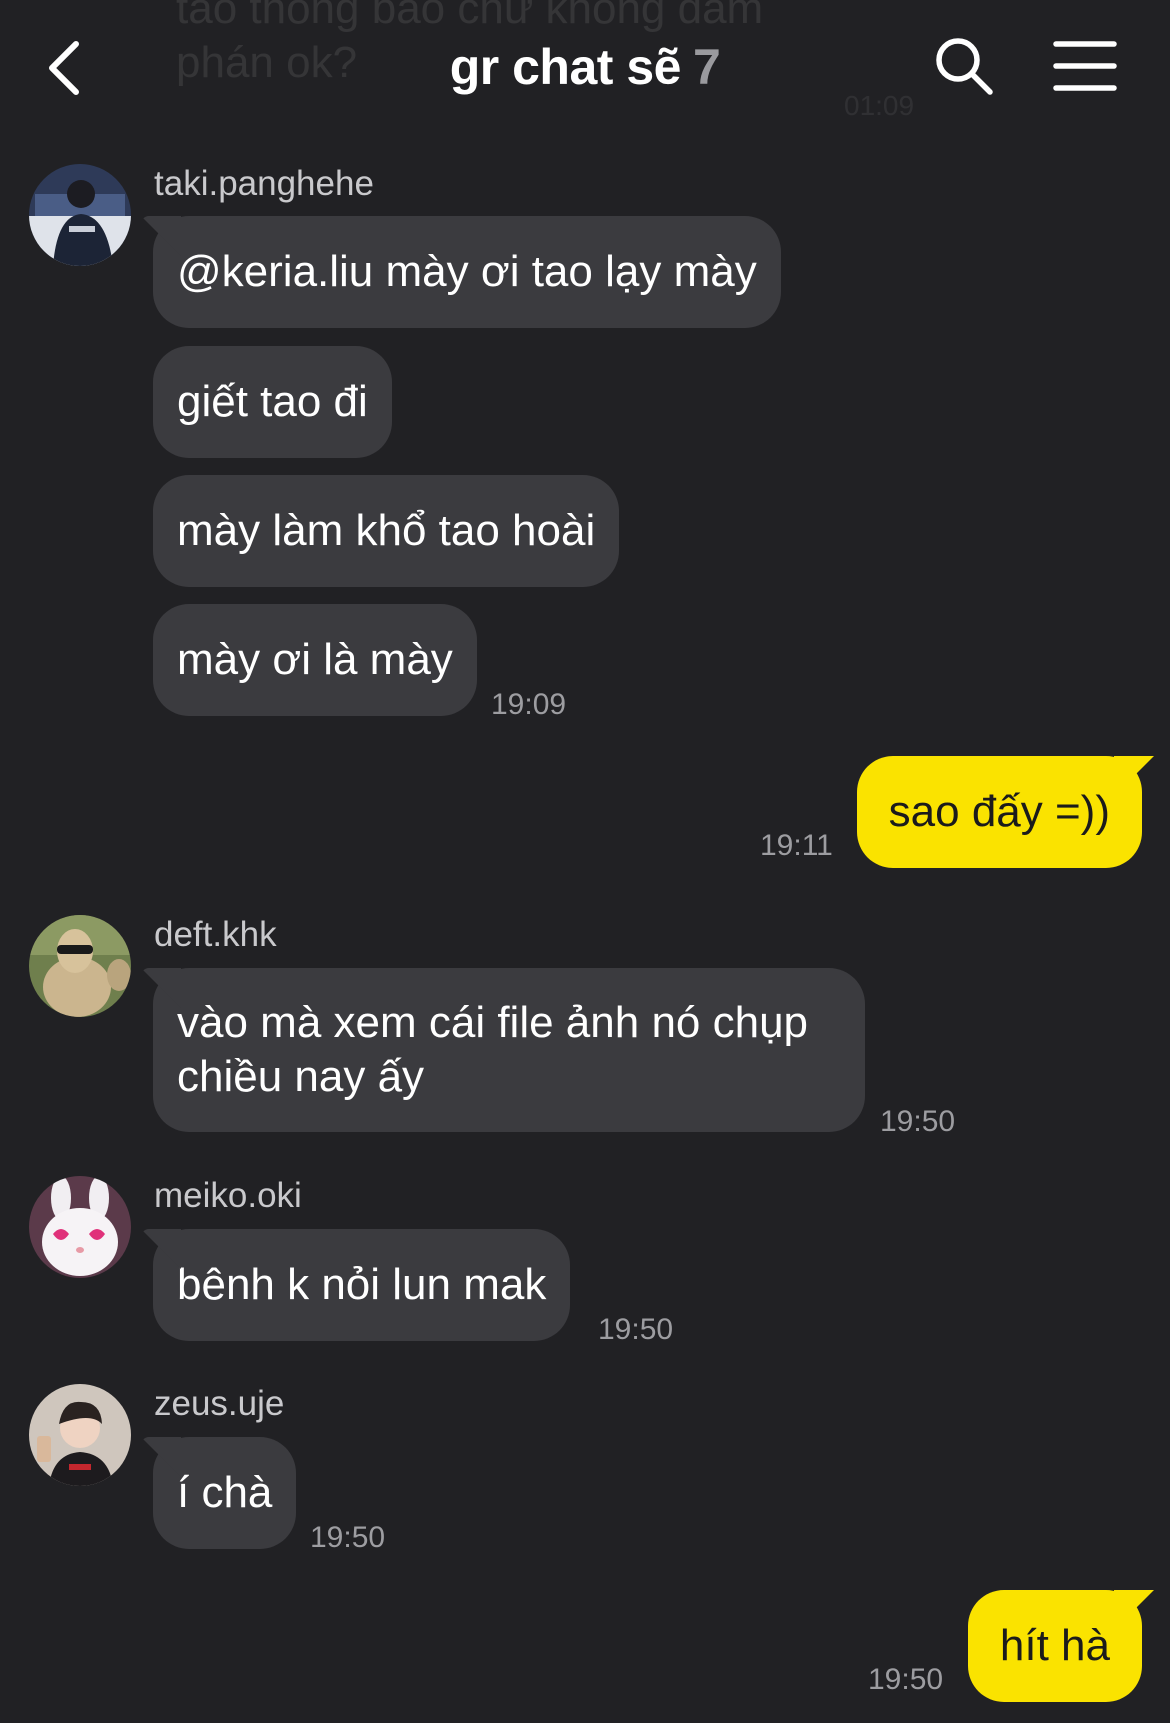 This screenshot has height=1723, width=1170. I want to click on sent-message-bubble: hít hà, so click(1054, 1646).